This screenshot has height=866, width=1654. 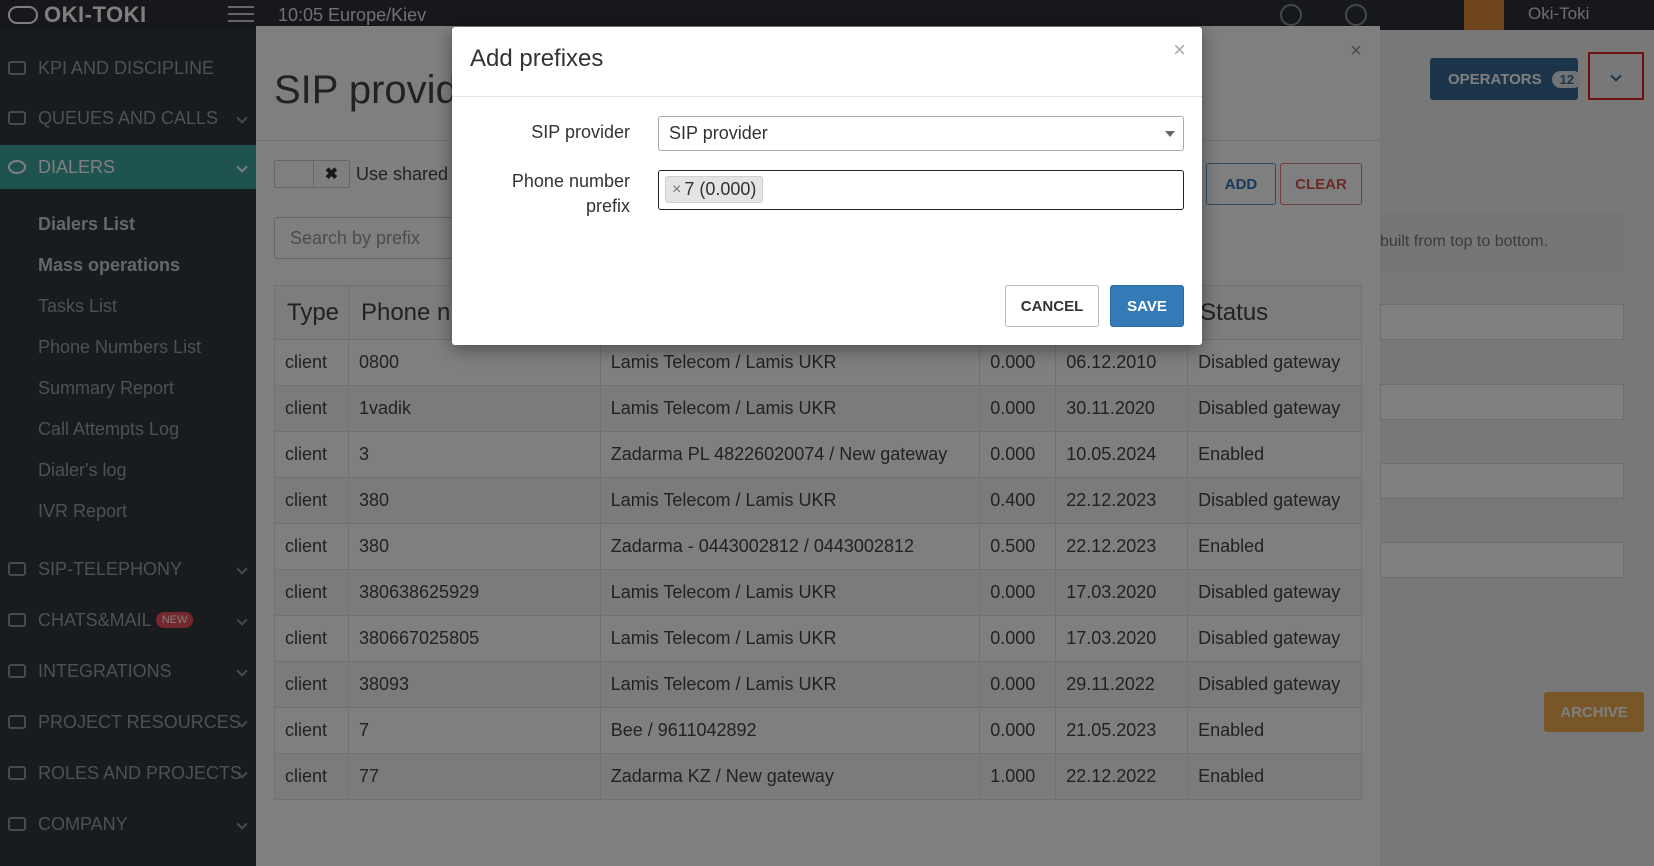 I want to click on modal-title: Add prefixes, so click(x=537, y=58).